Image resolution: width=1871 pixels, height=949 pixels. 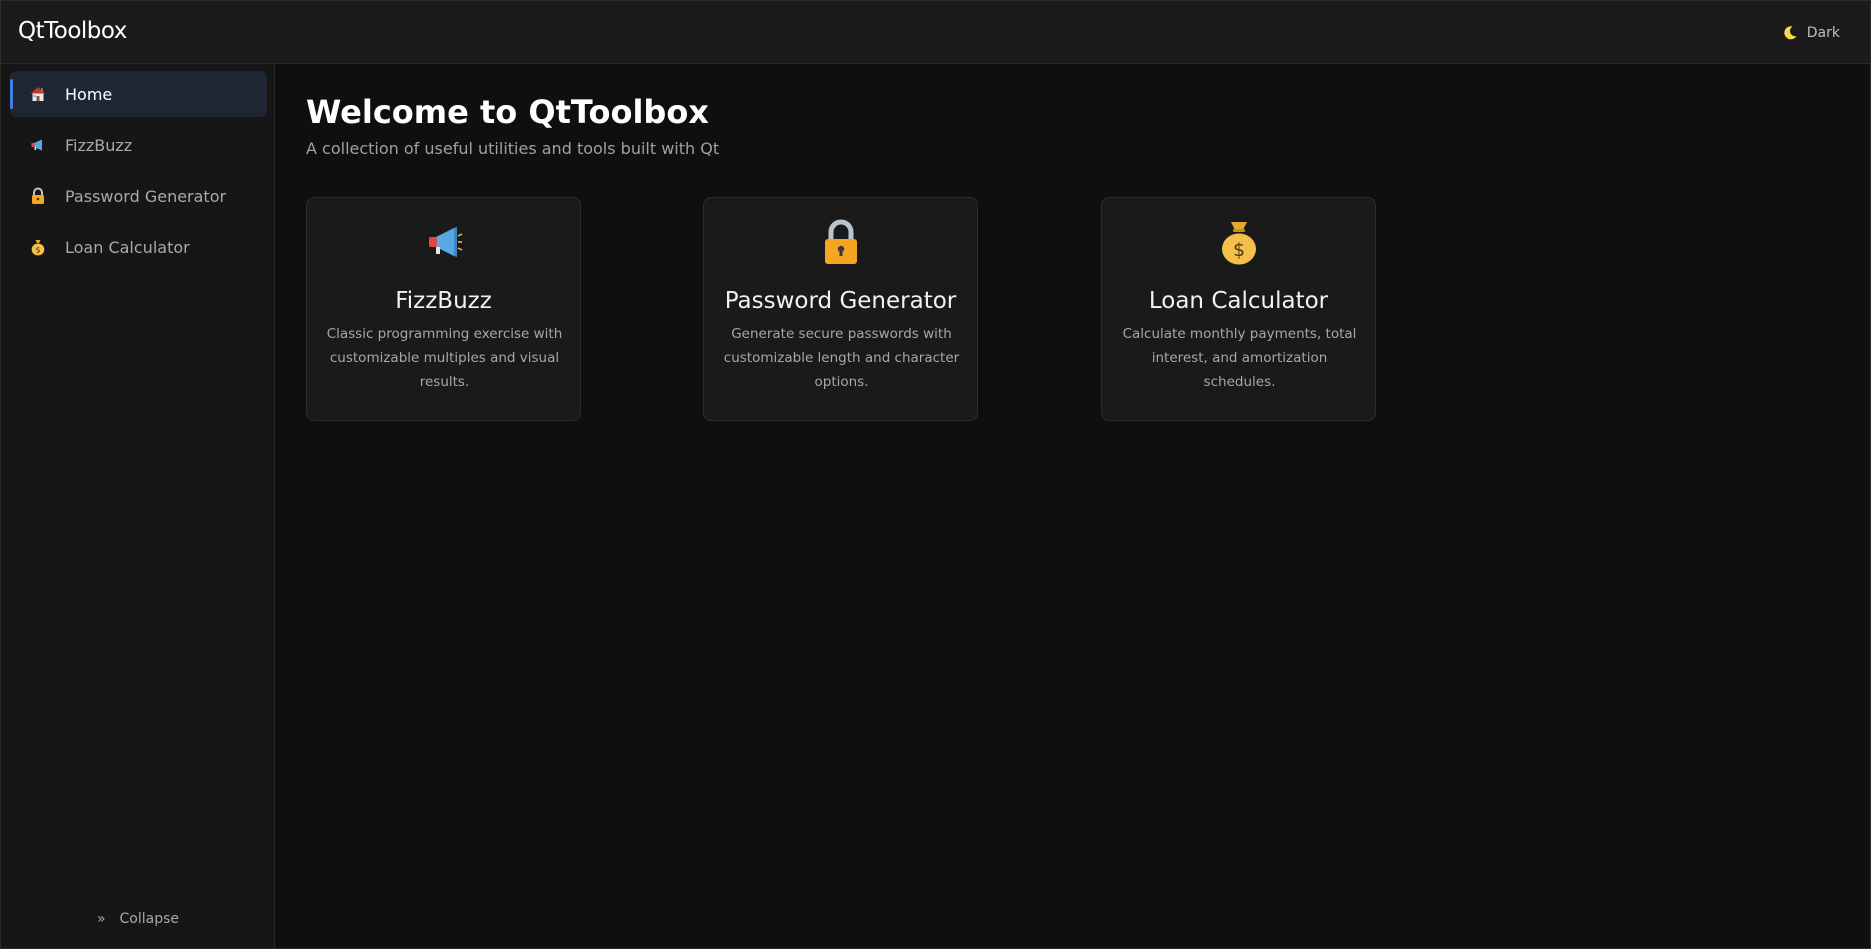 I want to click on house-icon, so click(x=38, y=94).